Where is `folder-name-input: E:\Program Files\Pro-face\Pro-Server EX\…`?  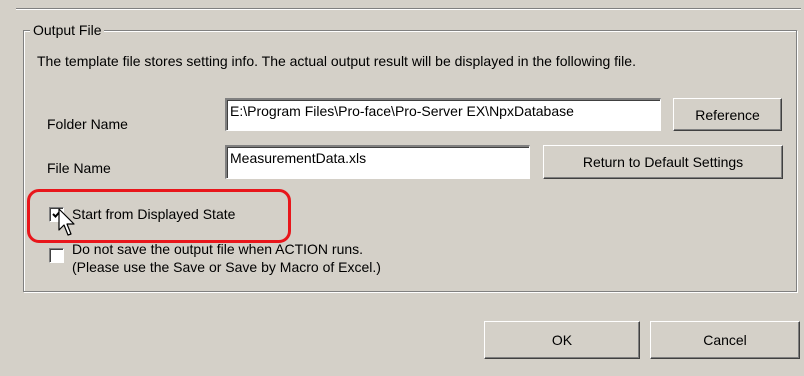 folder-name-input: E:\Program Files\Pro-face\Pro-Server EX\… is located at coordinates (443, 114).